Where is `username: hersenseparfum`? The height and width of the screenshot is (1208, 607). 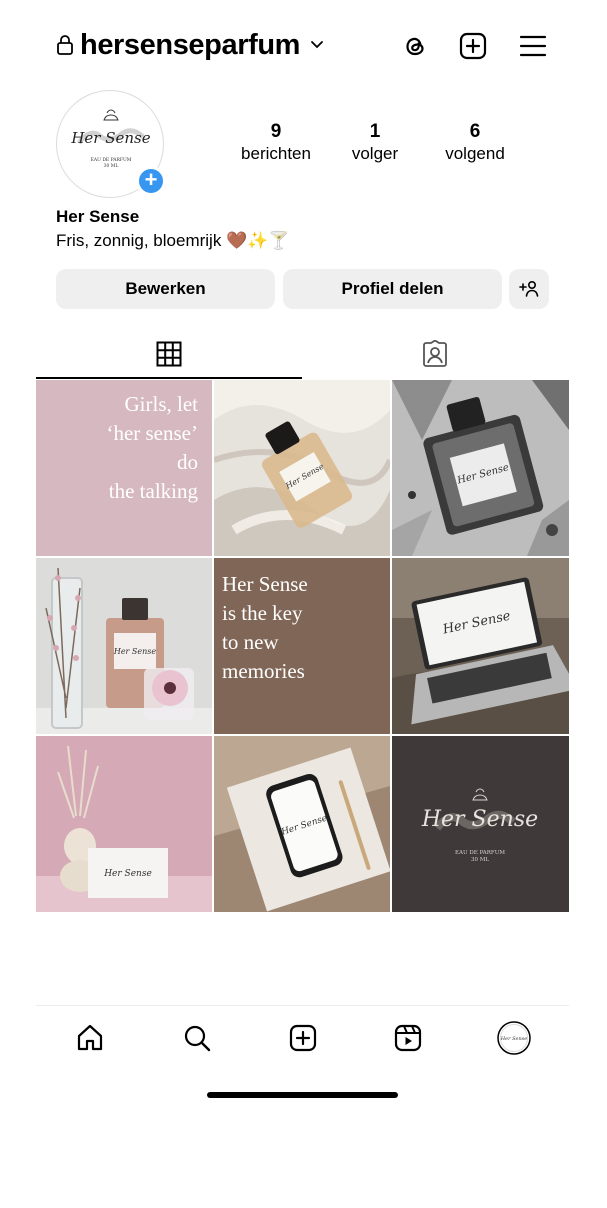
username: hersenseparfum is located at coordinates (190, 45).